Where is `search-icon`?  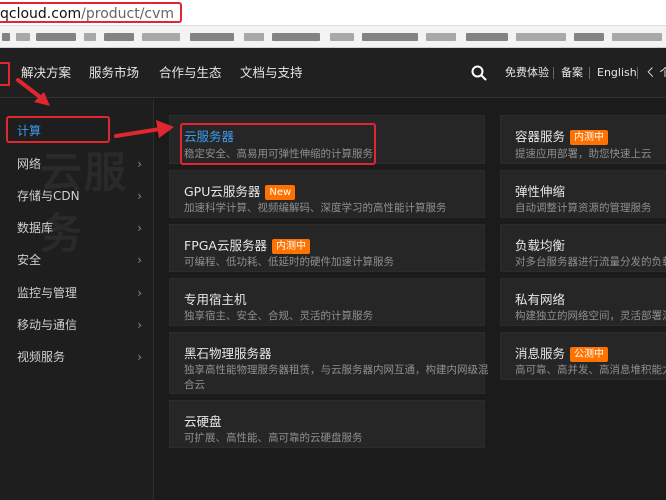 search-icon is located at coordinates (479, 73).